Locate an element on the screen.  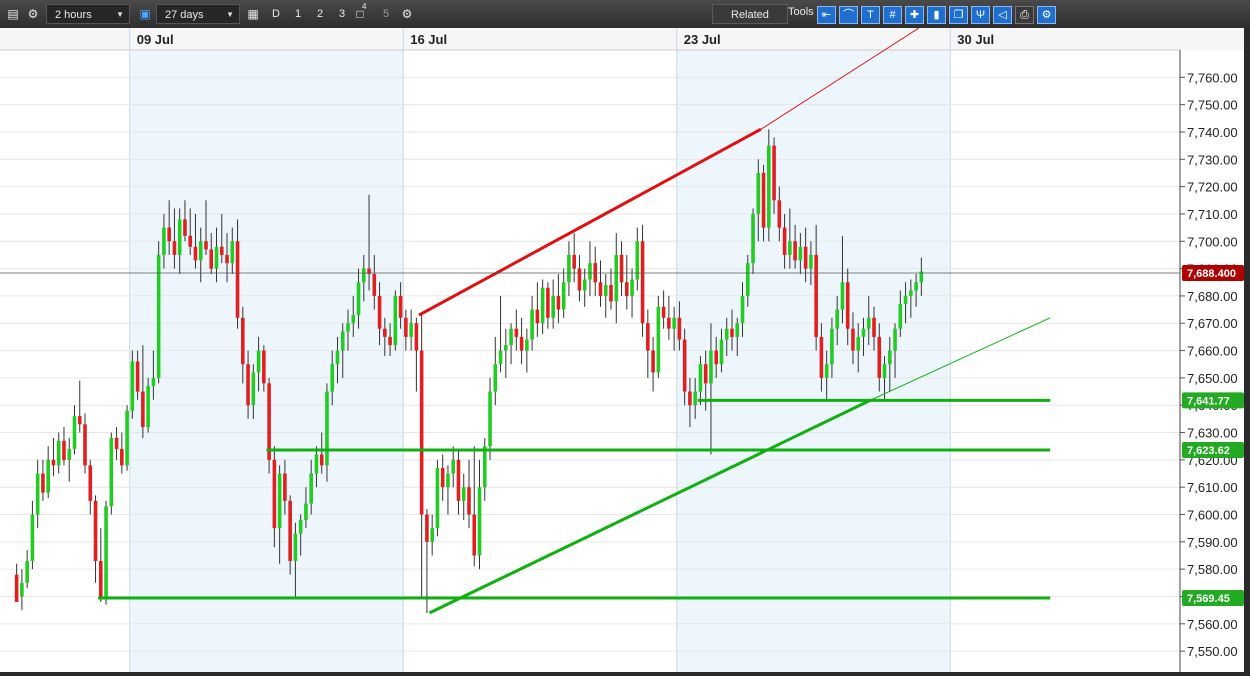
related-button: Related is located at coordinates (750, 14).